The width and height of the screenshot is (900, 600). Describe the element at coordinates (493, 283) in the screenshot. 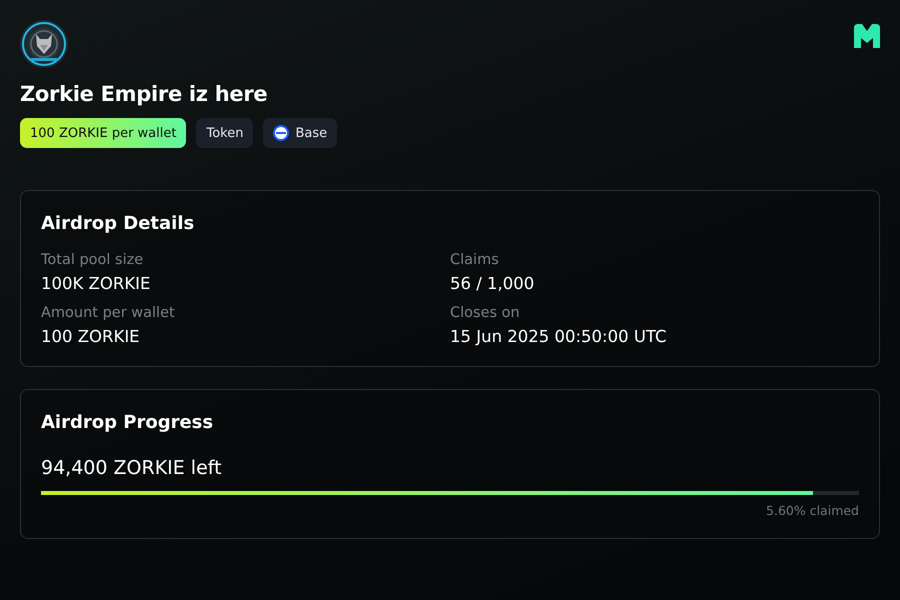

I see `field-value: 56 / 1,000` at that location.